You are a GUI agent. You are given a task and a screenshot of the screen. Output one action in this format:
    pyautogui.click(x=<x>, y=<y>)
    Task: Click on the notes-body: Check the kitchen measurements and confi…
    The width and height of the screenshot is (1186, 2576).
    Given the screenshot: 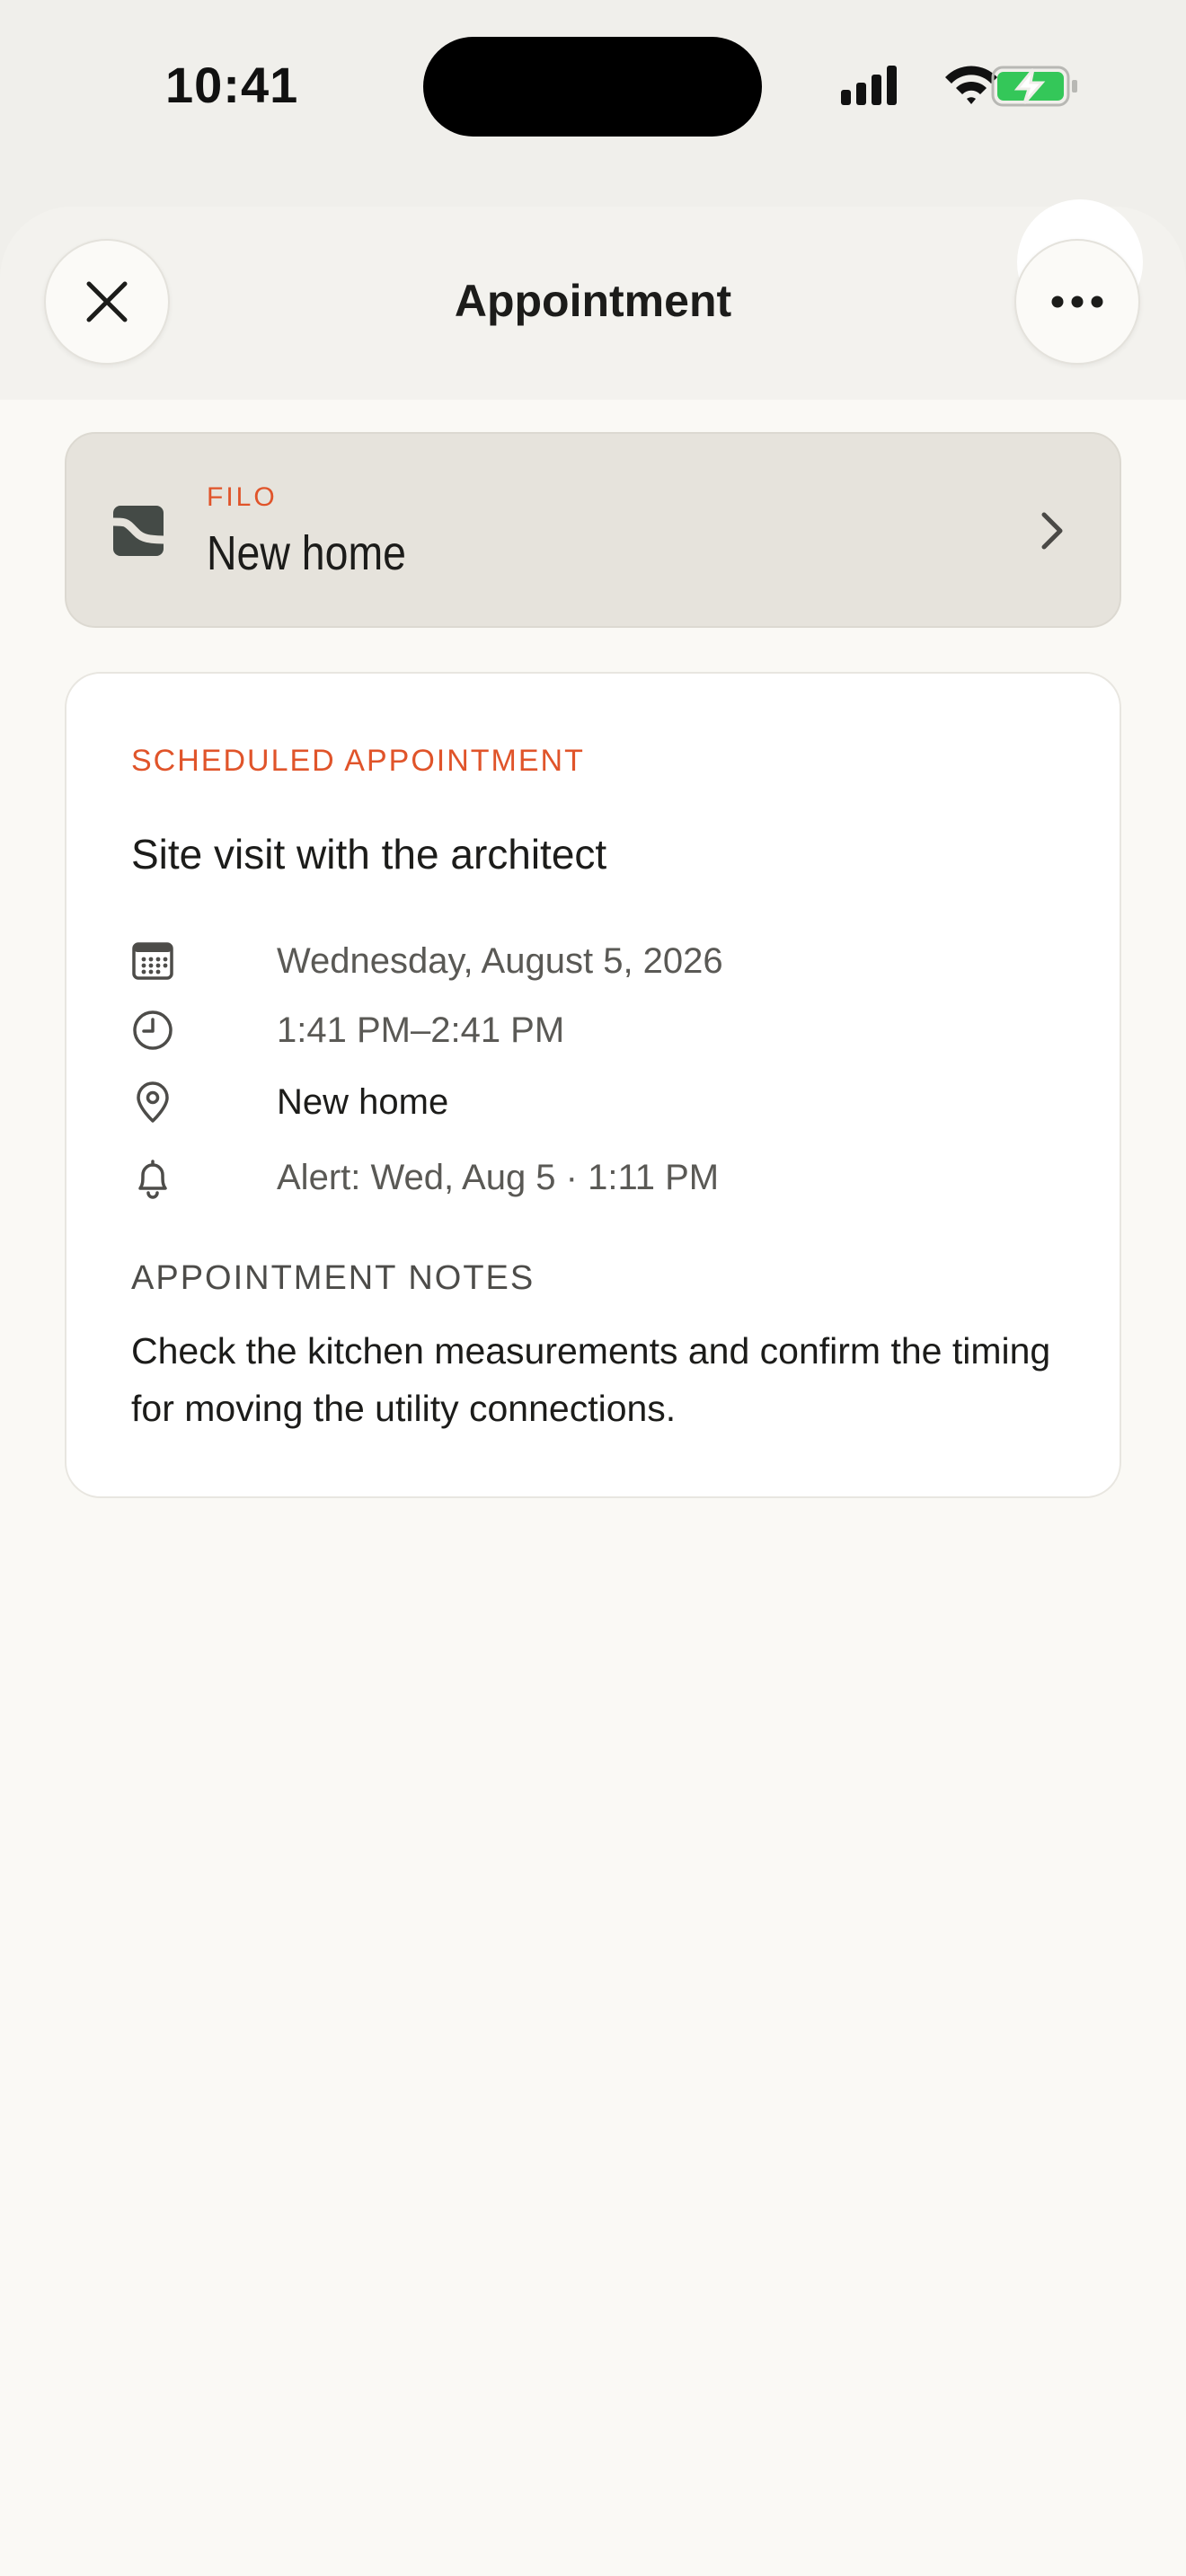 What is the action you would take?
    pyautogui.click(x=591, y=1379)
    